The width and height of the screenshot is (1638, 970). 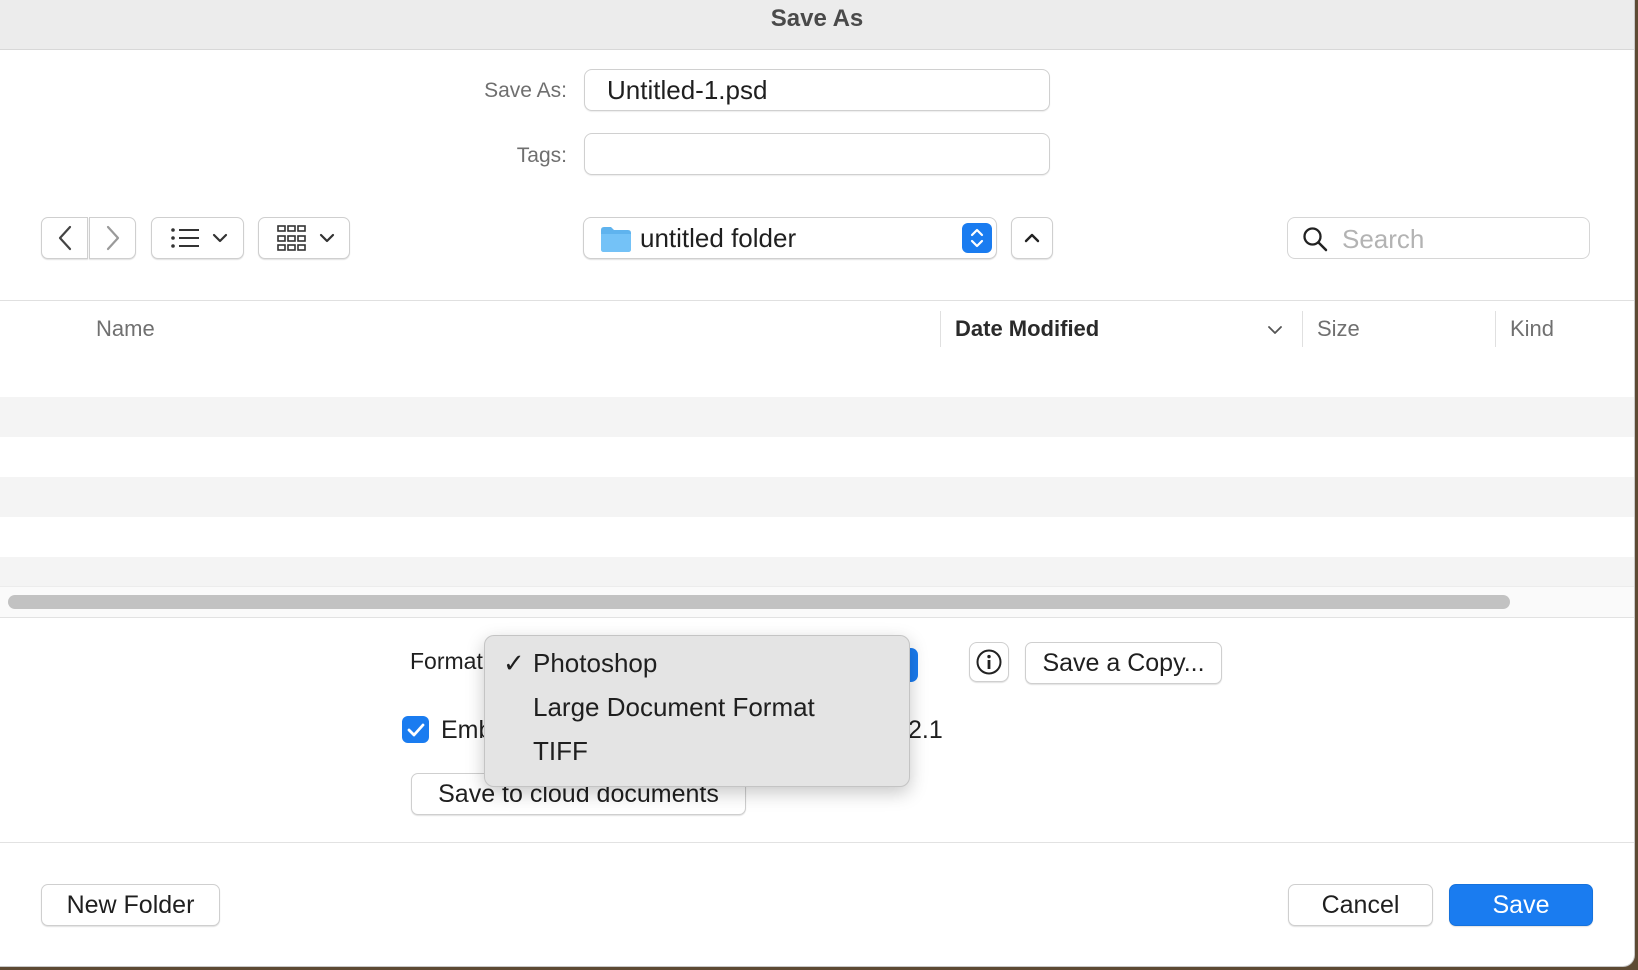 What do you see at coordinates (560, 751) in the screenshot?
I see `menu-item-label: TIFF` at bounding box center [560, 751].